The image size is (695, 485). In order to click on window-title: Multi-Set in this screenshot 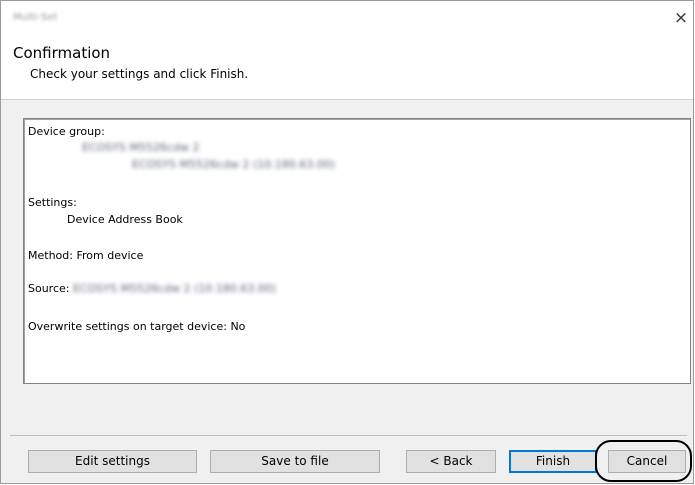, I will do `click(35, 17)`.